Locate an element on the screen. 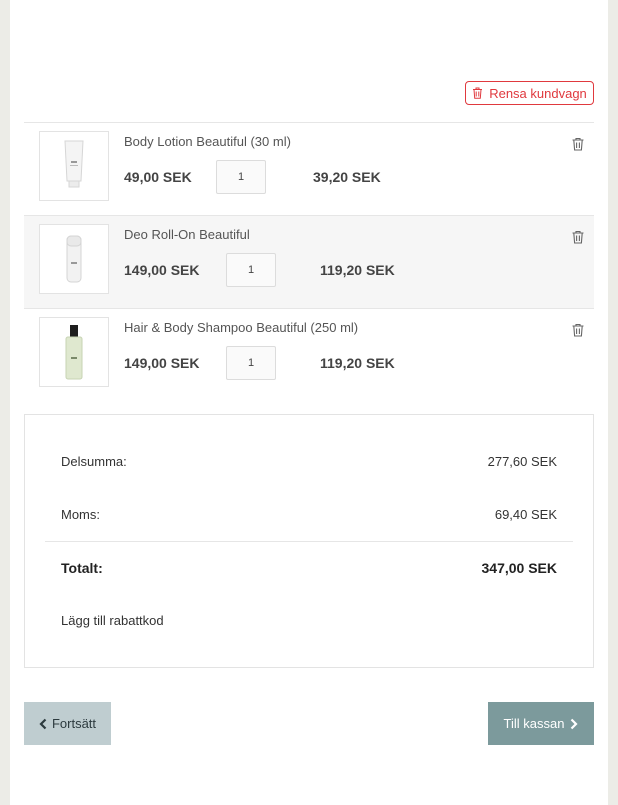  chevron-left-icon is located at coordinates (43, 723).